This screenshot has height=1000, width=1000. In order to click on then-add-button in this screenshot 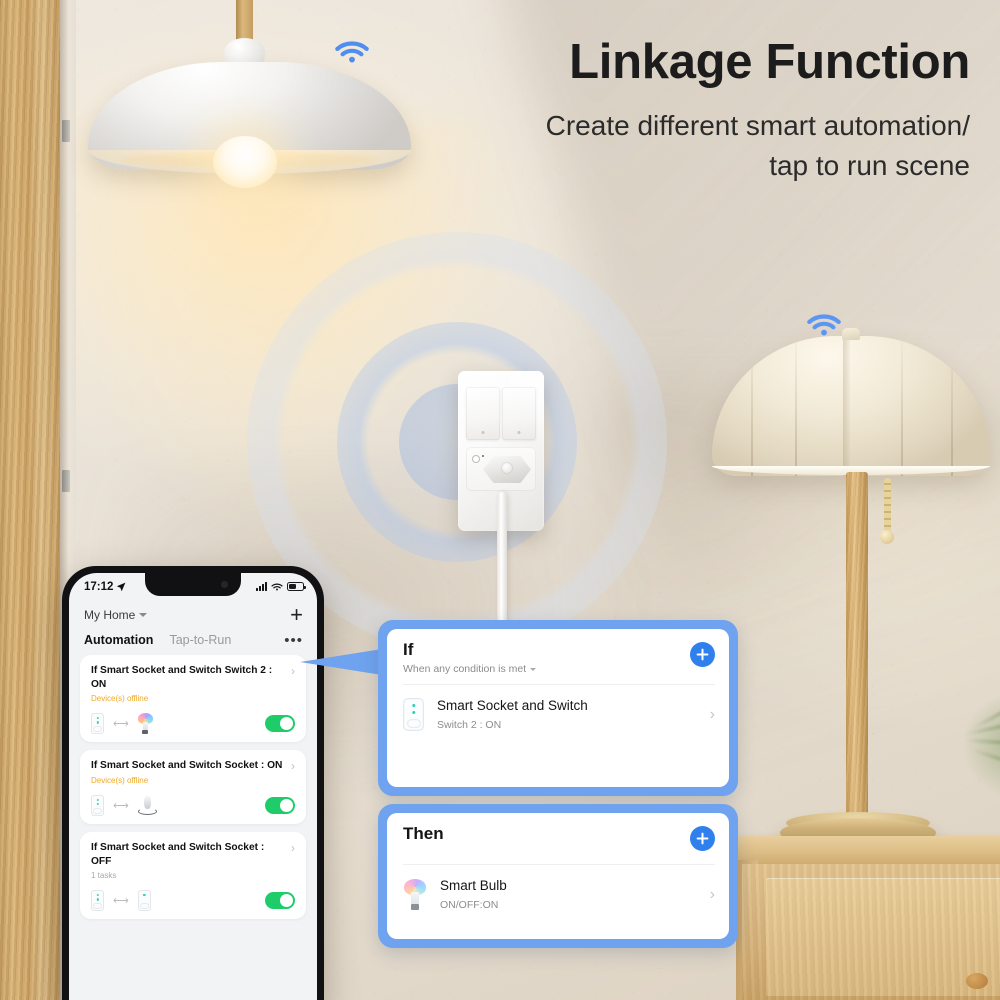, I will do `click(702, 838)`.